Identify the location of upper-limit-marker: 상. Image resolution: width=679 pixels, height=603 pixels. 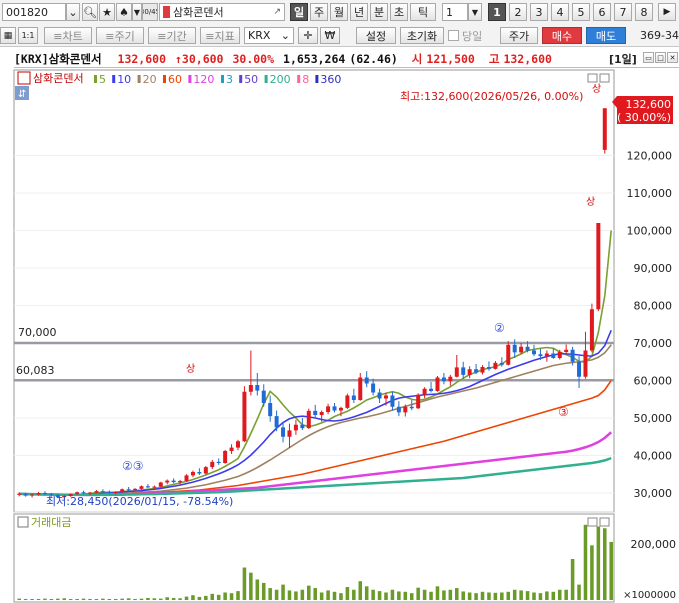
(590, 202).